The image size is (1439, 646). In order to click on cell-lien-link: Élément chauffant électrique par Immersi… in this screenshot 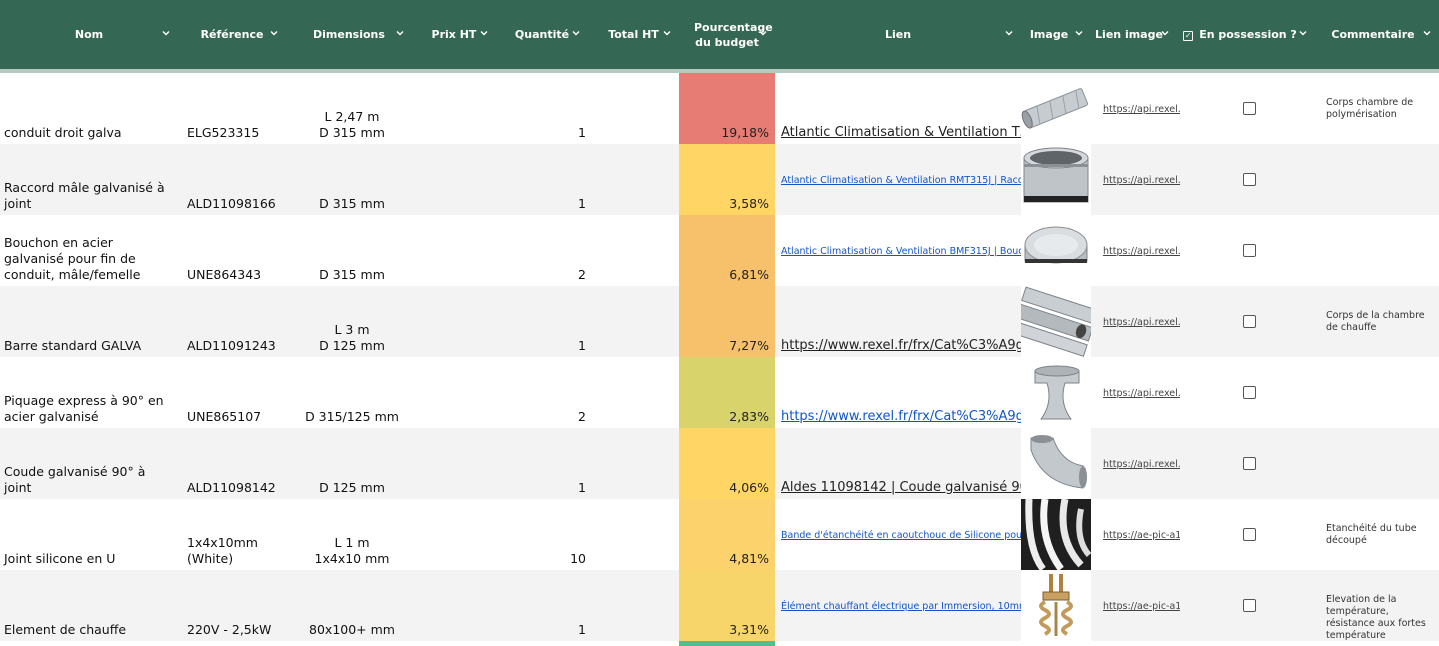, I will do `click(901, 607)`.